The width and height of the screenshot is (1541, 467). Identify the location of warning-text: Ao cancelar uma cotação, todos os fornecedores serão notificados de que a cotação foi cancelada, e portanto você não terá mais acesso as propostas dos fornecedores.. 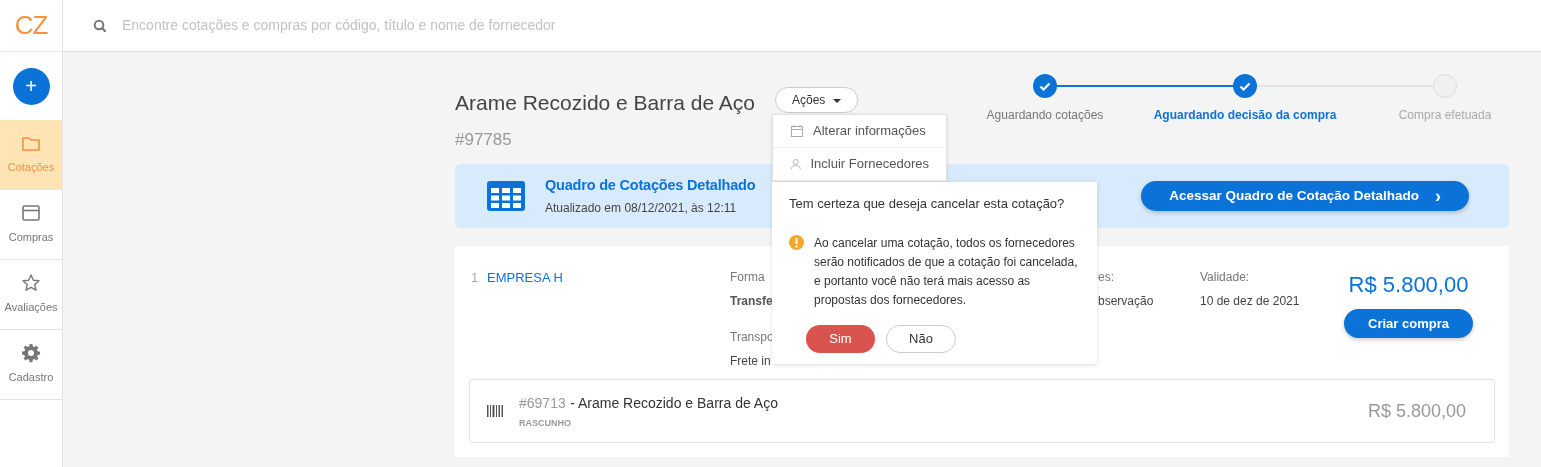
(946, 271).